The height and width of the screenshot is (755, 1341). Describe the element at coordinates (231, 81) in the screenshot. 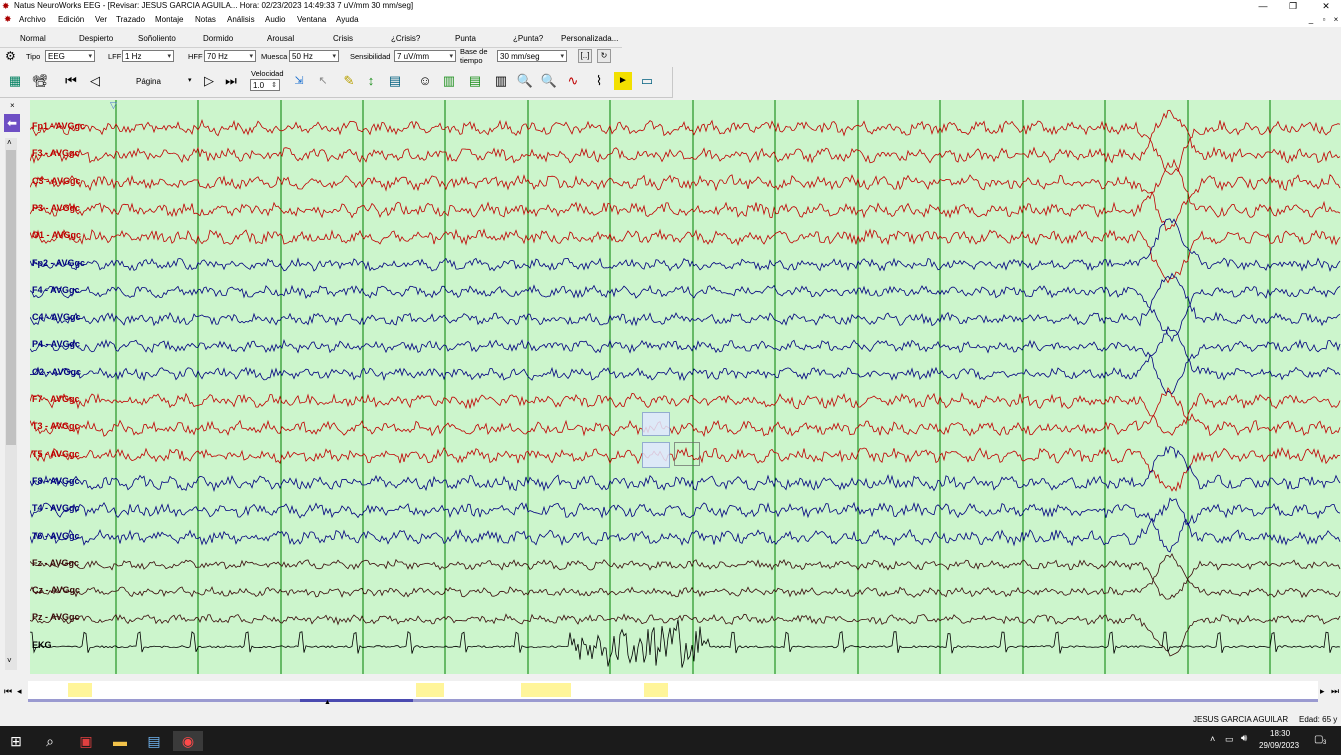

I see `last-page-icon: ⏭` at that location.